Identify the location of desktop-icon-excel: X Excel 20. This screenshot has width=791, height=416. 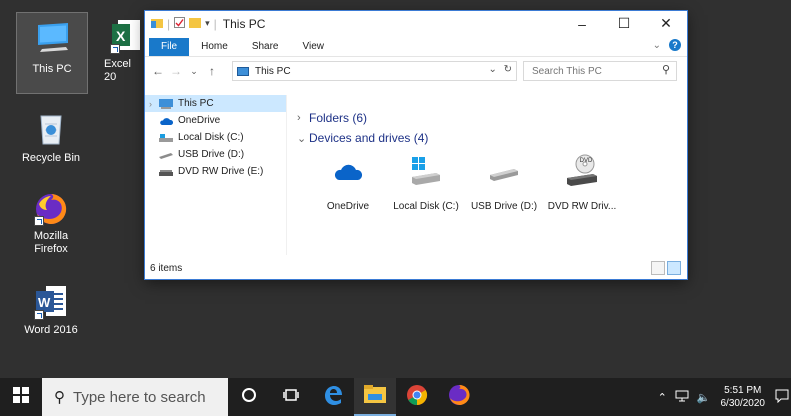
(122, 55).